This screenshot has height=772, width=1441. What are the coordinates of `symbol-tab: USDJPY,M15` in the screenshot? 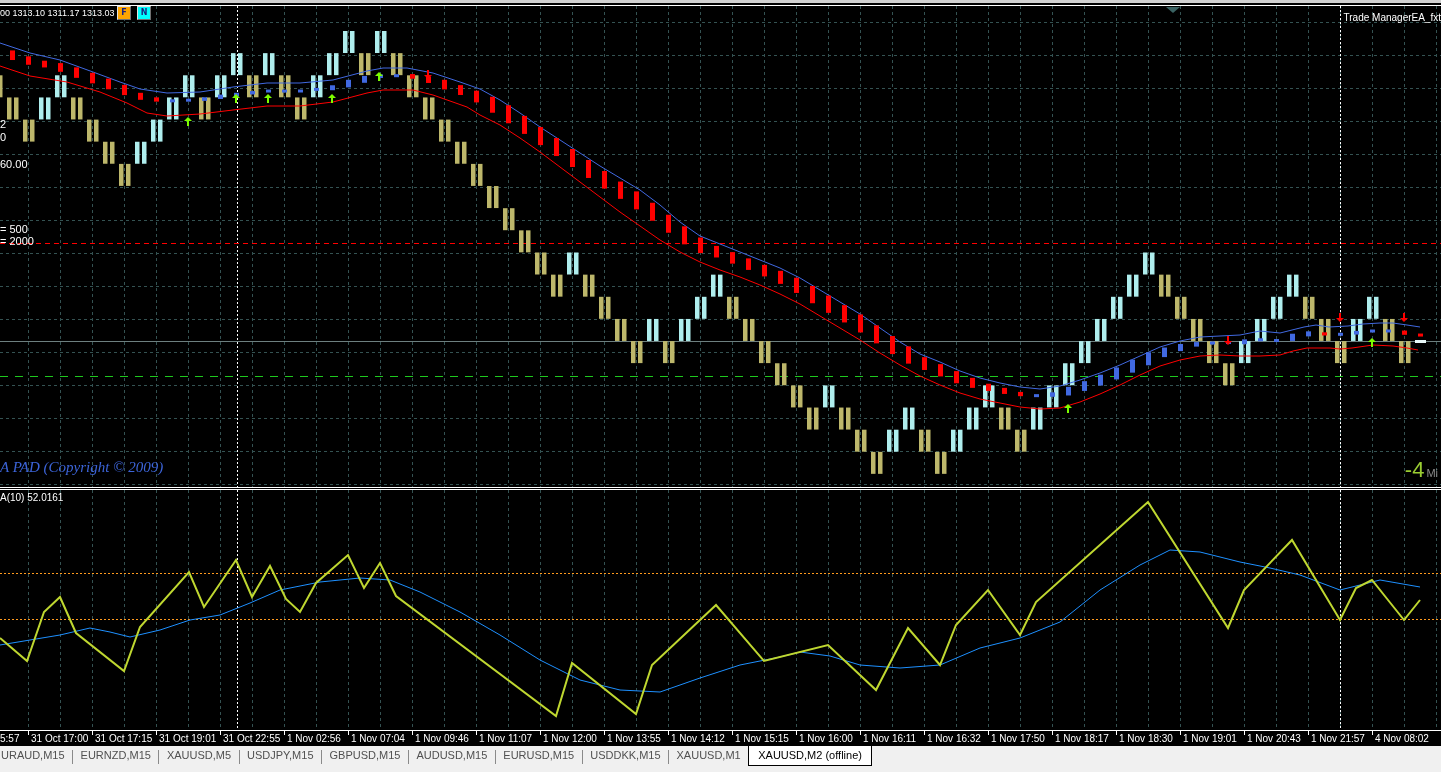 It's located at (280, 756).